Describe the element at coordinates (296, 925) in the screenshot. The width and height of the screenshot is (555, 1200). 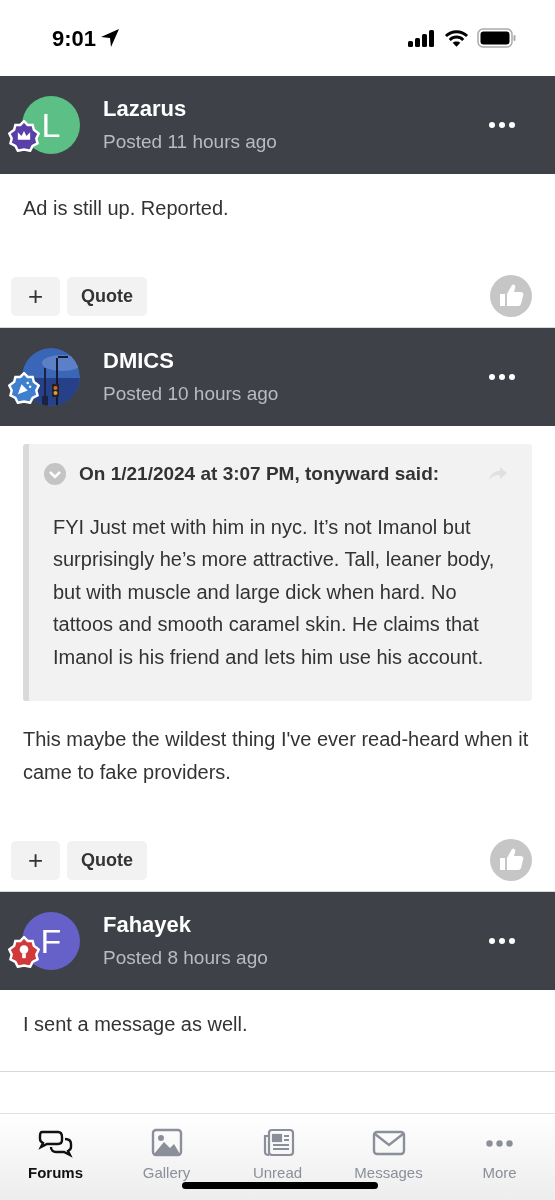
I see `author-name: Fahayek` at that location.